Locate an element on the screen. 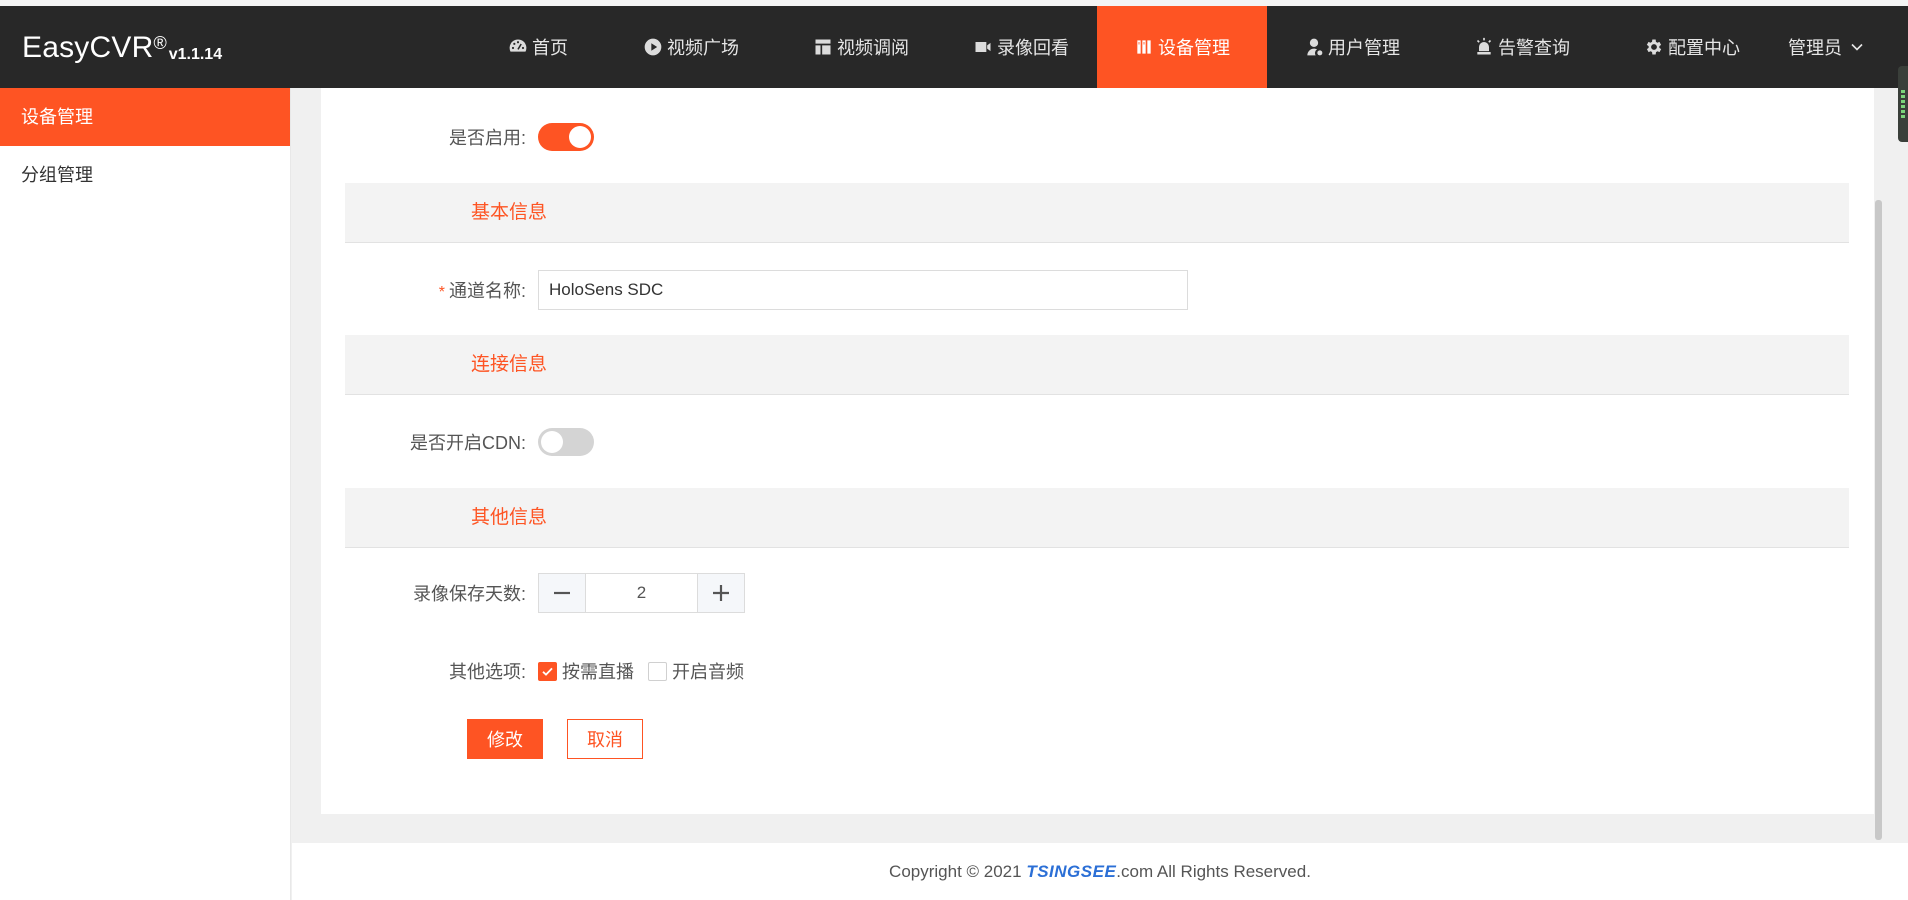 This screenshot has width=1908, height=900. enable-row: 是否启用: is located at coordinates (457, 137).